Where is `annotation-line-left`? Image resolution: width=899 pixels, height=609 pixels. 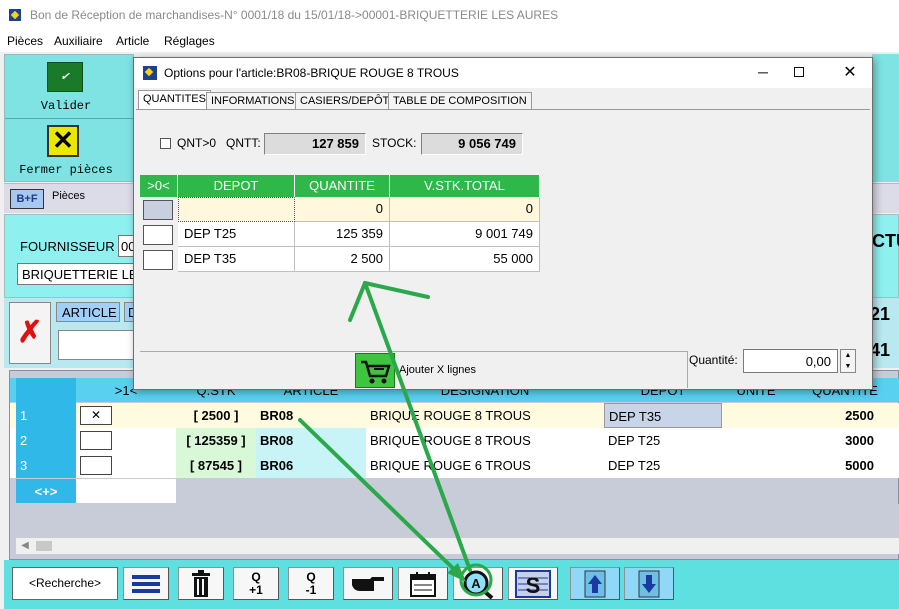
annotation-line-left is located at coordinates (357, 301).